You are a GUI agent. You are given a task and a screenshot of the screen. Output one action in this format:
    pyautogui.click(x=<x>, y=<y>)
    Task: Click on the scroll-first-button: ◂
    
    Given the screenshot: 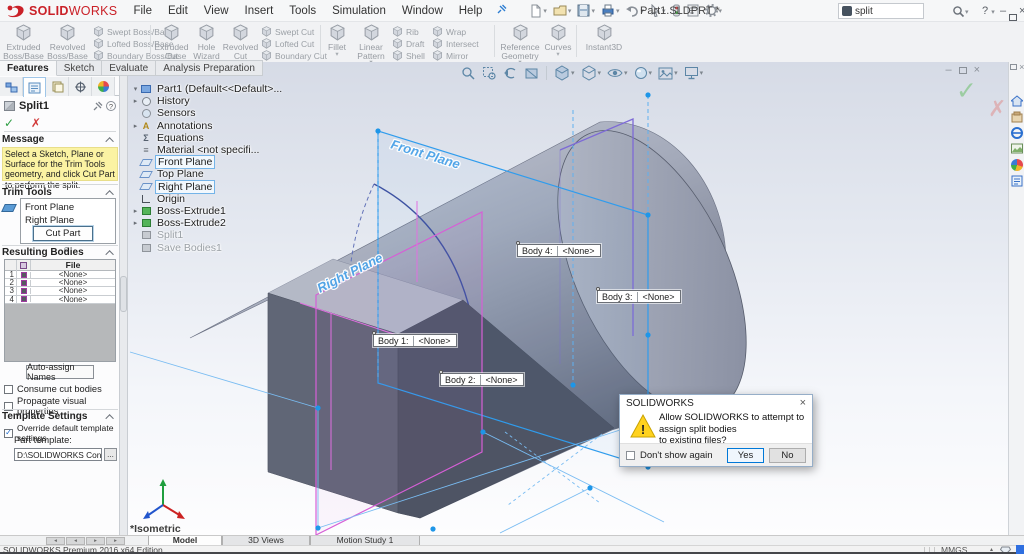 What is the action you would take?
    pyautogui.click(x=55, y=541)
    